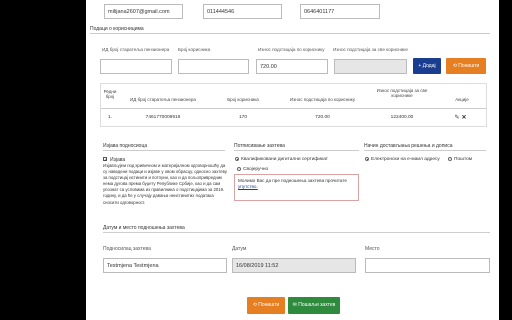 The width and height of the screenshot is (512, 320). I want to click on amount-label: Износ подстицаја по кориснику, so click(291, 49).